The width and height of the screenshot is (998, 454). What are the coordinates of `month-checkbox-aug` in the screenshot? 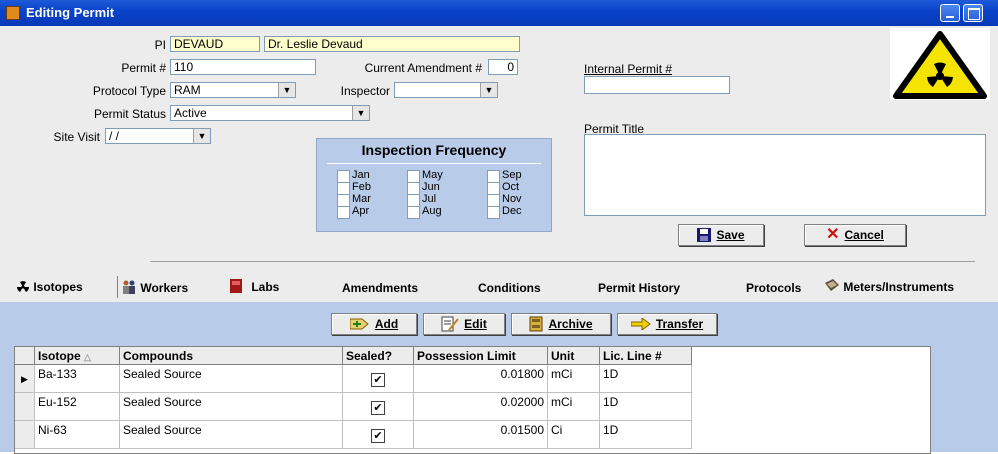 It's located at (413, 212).